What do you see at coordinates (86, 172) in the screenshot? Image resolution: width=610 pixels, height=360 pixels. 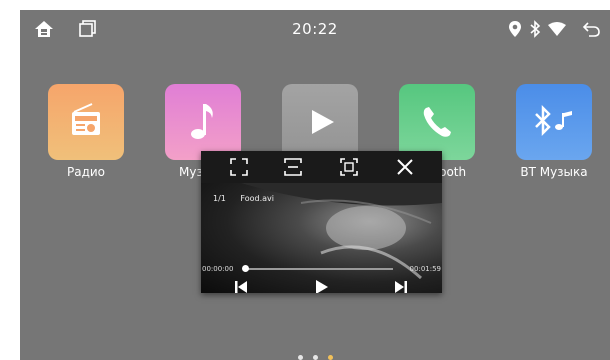 I see `radio-app-label: Радио` at bounding box center [86, 172].